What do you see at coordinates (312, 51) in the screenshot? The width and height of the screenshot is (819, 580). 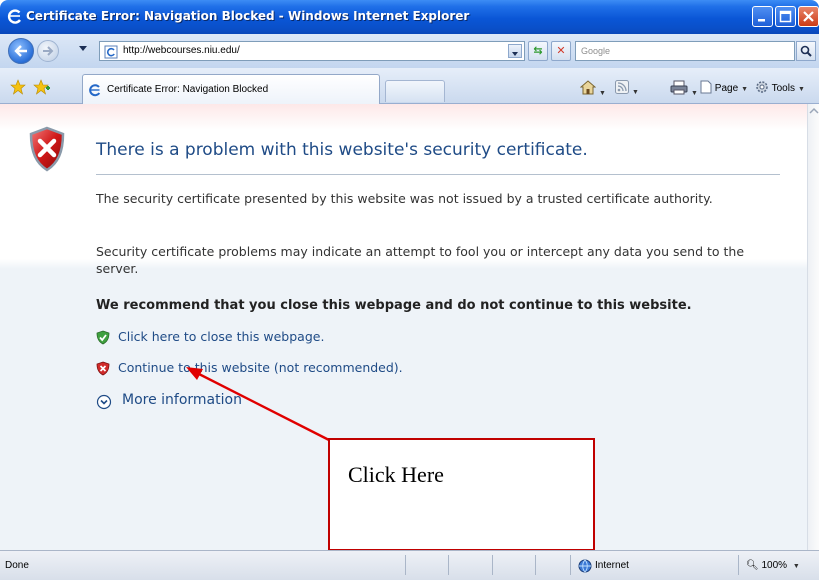 I see `address-field: http://webcourses.niu.edu/` at bounding box center [312, 51].